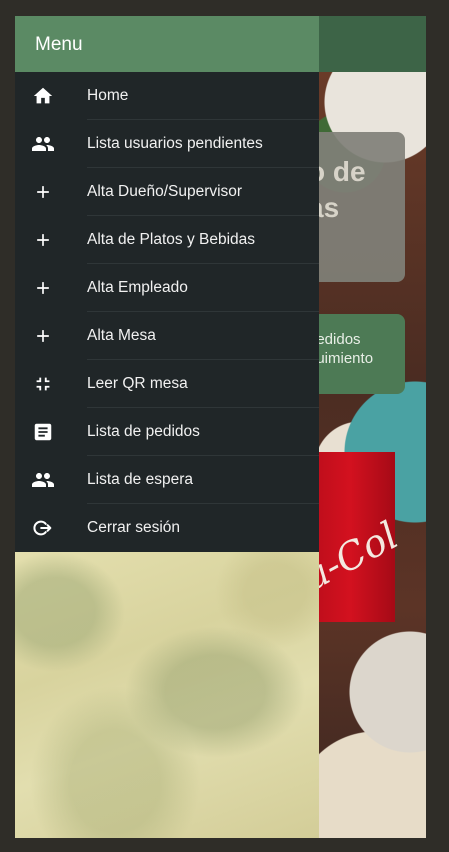  I want to click on home-icon, so click(43, 96).